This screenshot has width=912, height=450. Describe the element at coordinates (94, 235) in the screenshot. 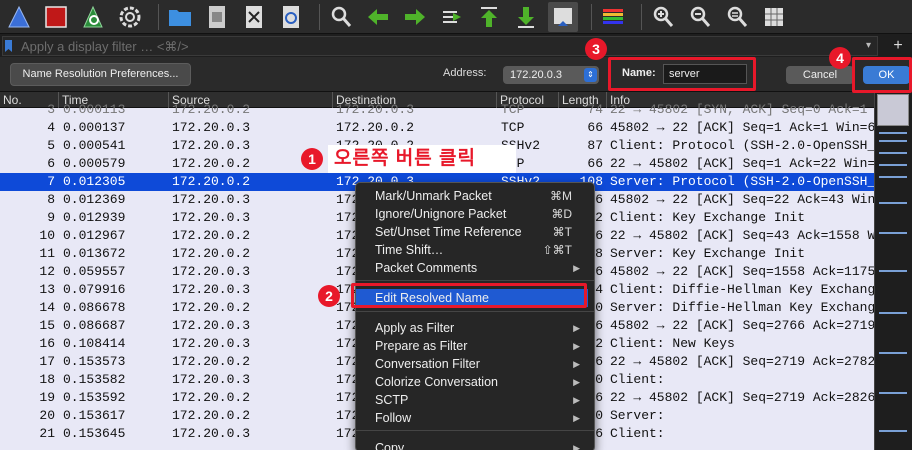

I see `packet-time: 0.012967` at that location.